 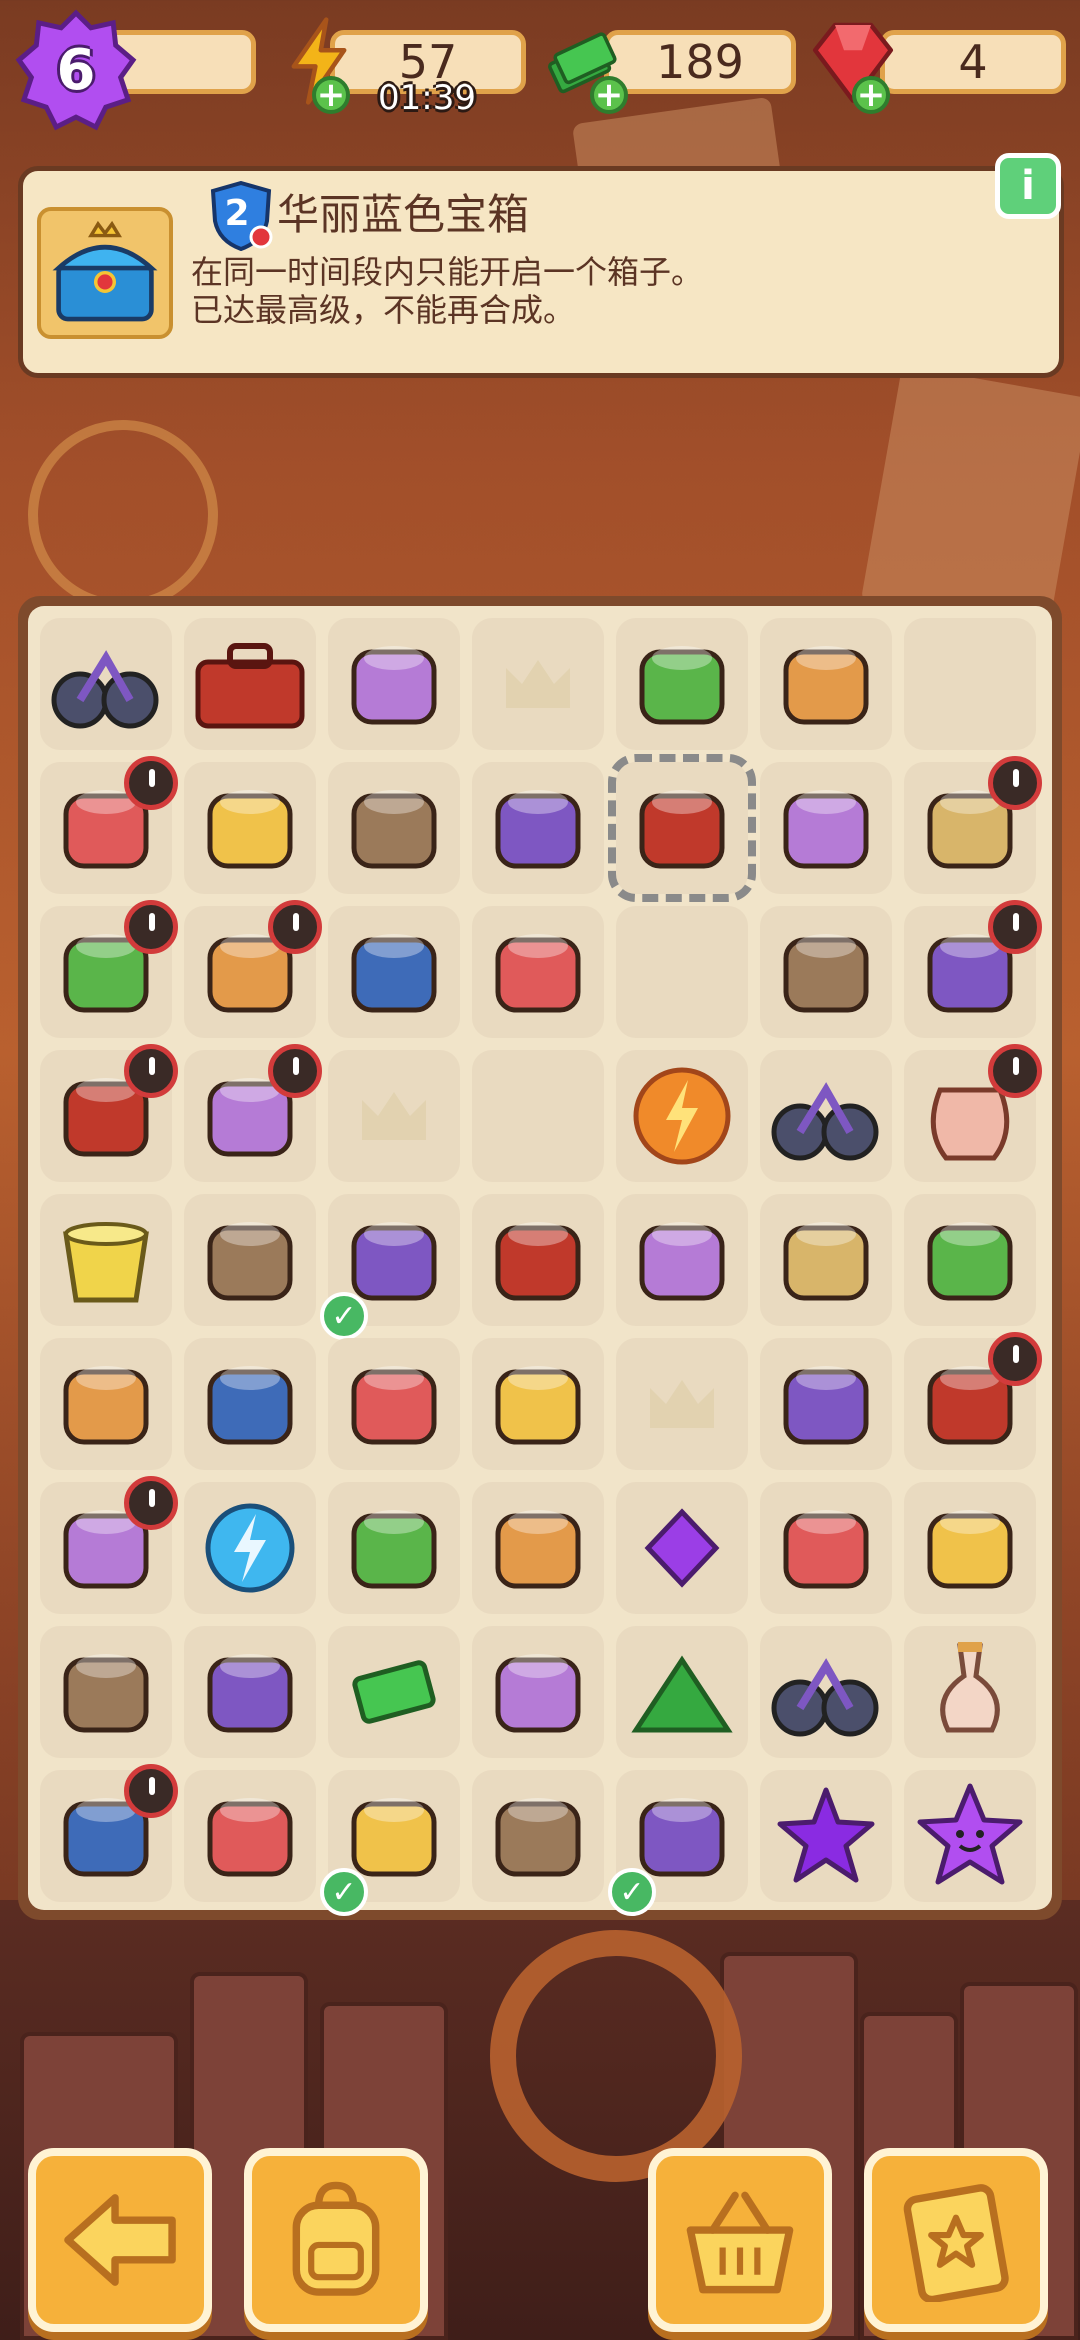 What do you see at coordinates (109, 1113) in the screenshot?
I see `board-cell-purple-motorcycle` at bounding box center [109, 1113].